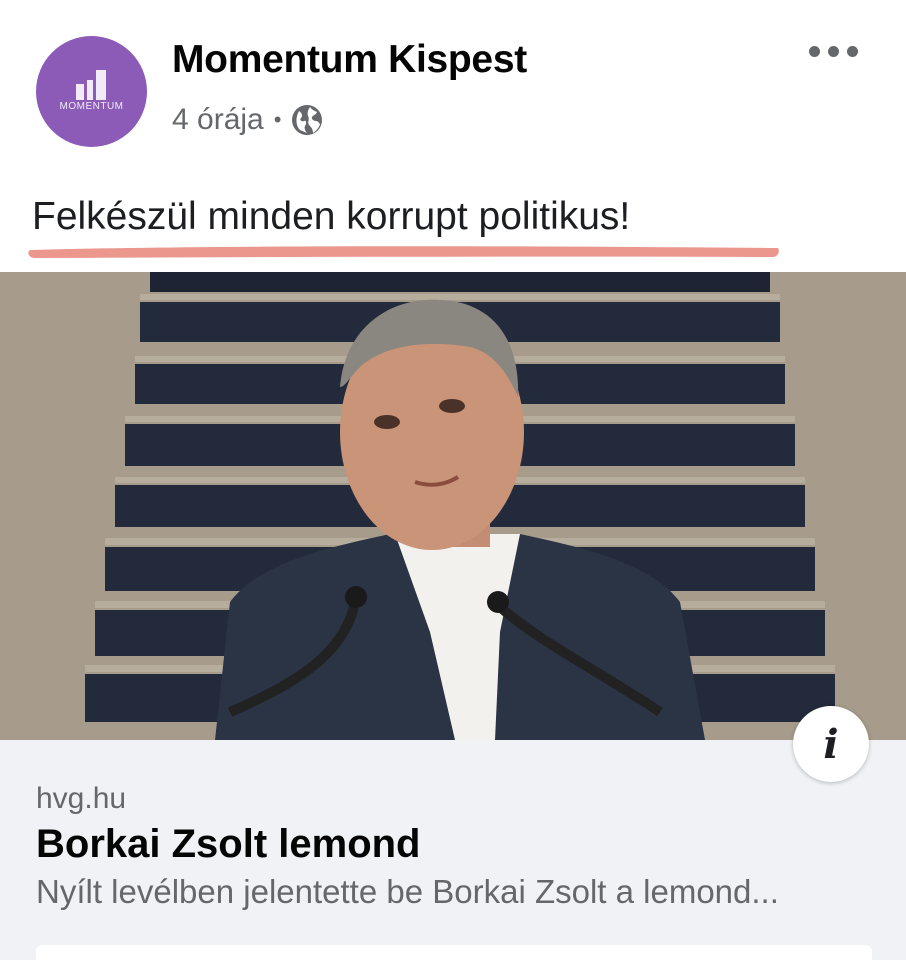 The height and width of the screenshot is (960, 906). What do you see at coordinates (403, 252) in the screenshot?
I see `highlight-underline` at bounding box center [403, 252].